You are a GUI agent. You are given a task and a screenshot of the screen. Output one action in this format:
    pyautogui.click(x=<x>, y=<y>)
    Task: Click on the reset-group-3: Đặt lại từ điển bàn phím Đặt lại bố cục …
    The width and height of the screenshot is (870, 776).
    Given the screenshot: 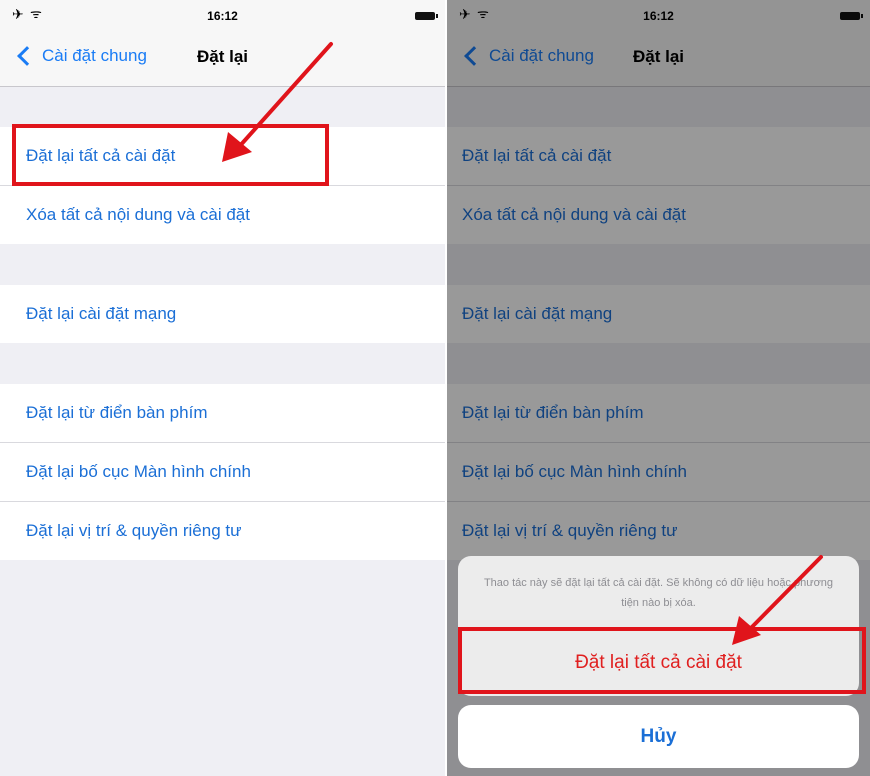 What is the action you would take?
    pyautogui.click(x=222, y=472)
    